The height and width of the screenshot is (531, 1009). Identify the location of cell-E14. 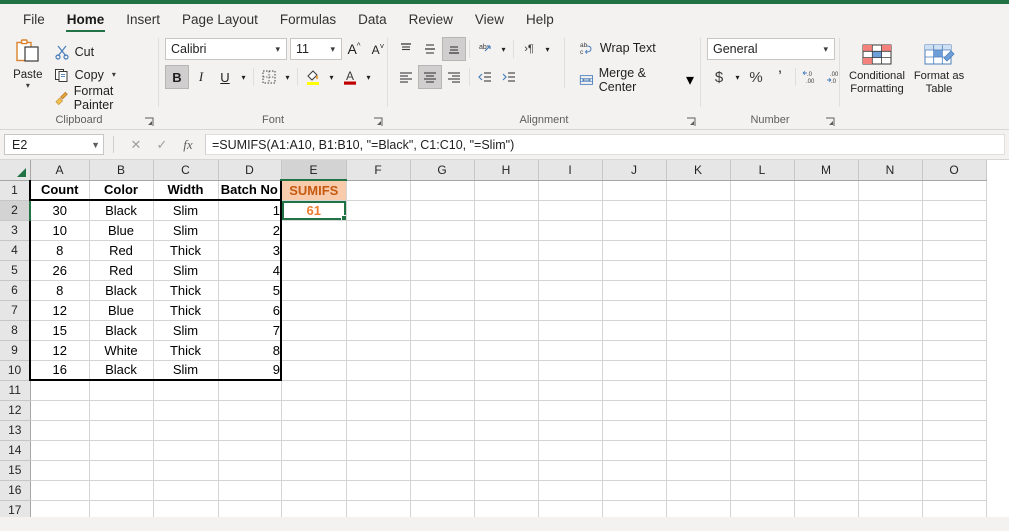
(314, 450).